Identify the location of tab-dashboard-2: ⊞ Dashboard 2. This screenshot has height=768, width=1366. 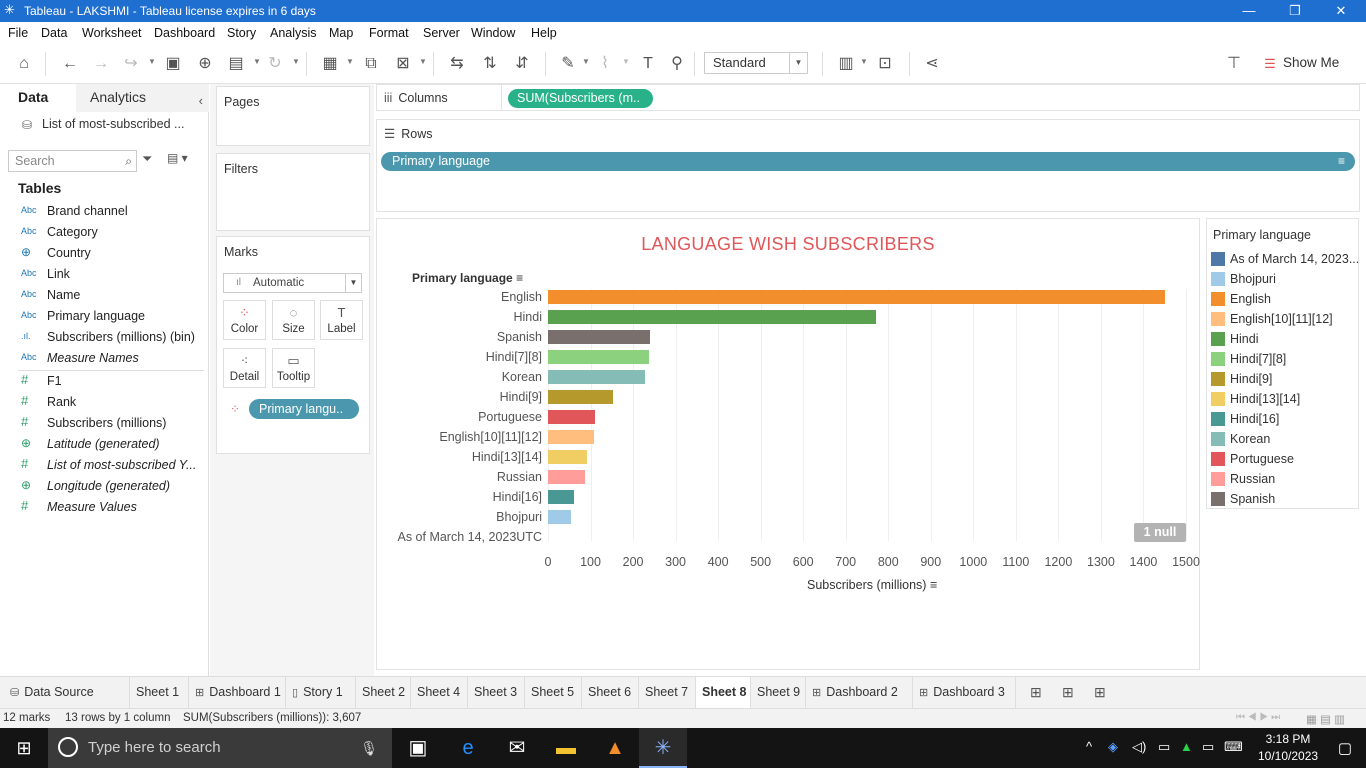
(859, 693).